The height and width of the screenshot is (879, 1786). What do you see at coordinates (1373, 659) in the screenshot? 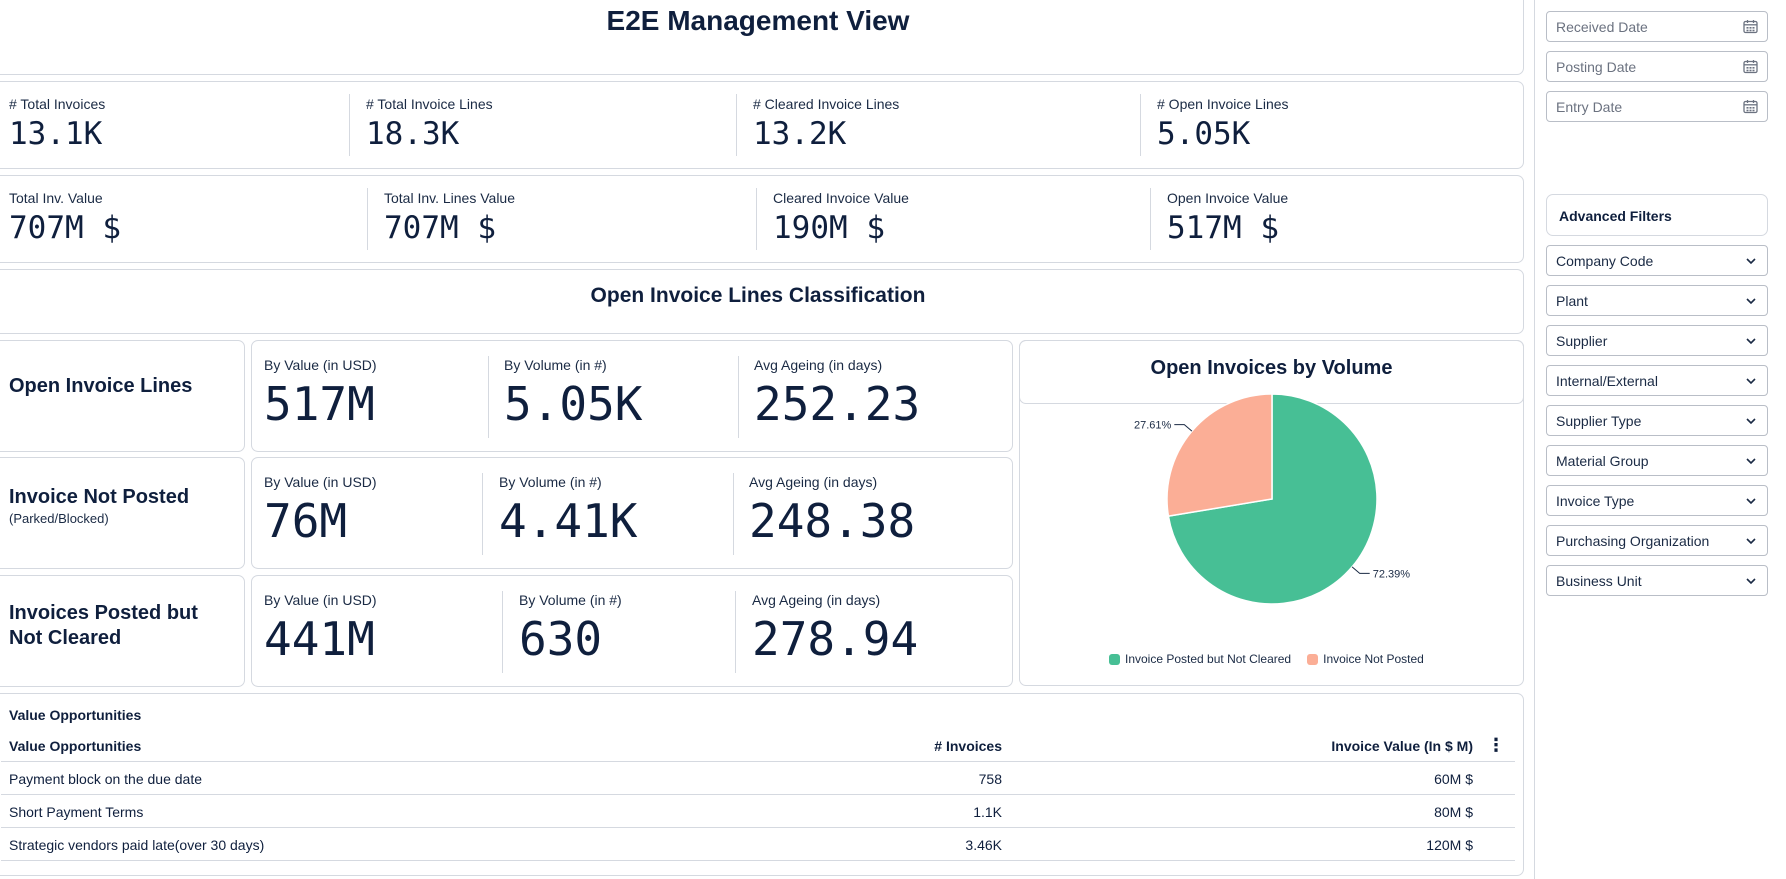
I see `legend-label: Invoice Not Posted` at bounding box center [1373, 659].